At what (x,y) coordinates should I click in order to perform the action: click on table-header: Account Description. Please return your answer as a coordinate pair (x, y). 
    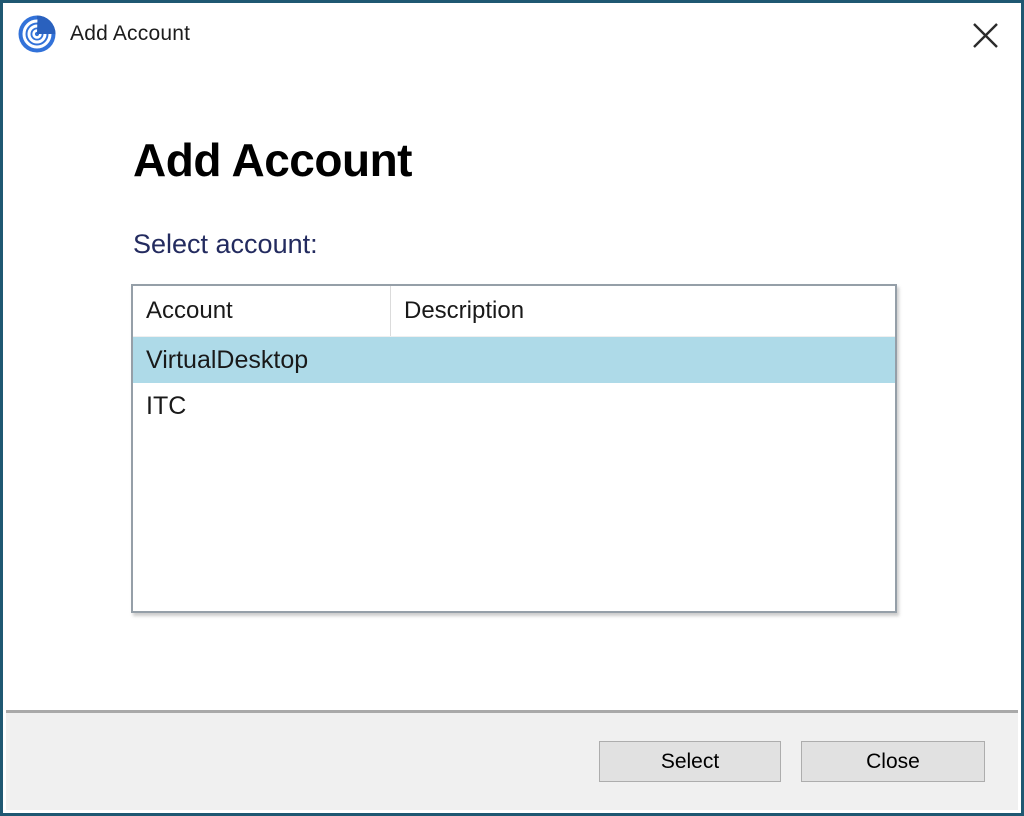
    Looking at the image, I should click on (514, 311).